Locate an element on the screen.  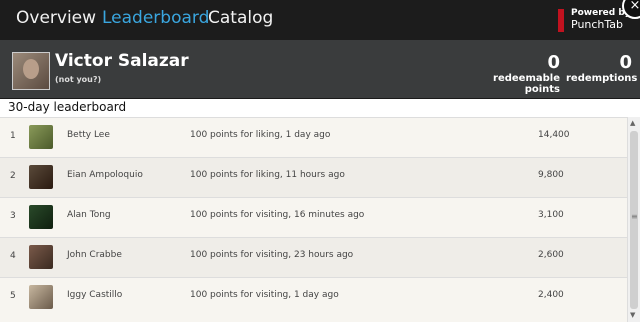
row-activity: 100 points for liking, 1 day ago is located at coordinates (260, 135).